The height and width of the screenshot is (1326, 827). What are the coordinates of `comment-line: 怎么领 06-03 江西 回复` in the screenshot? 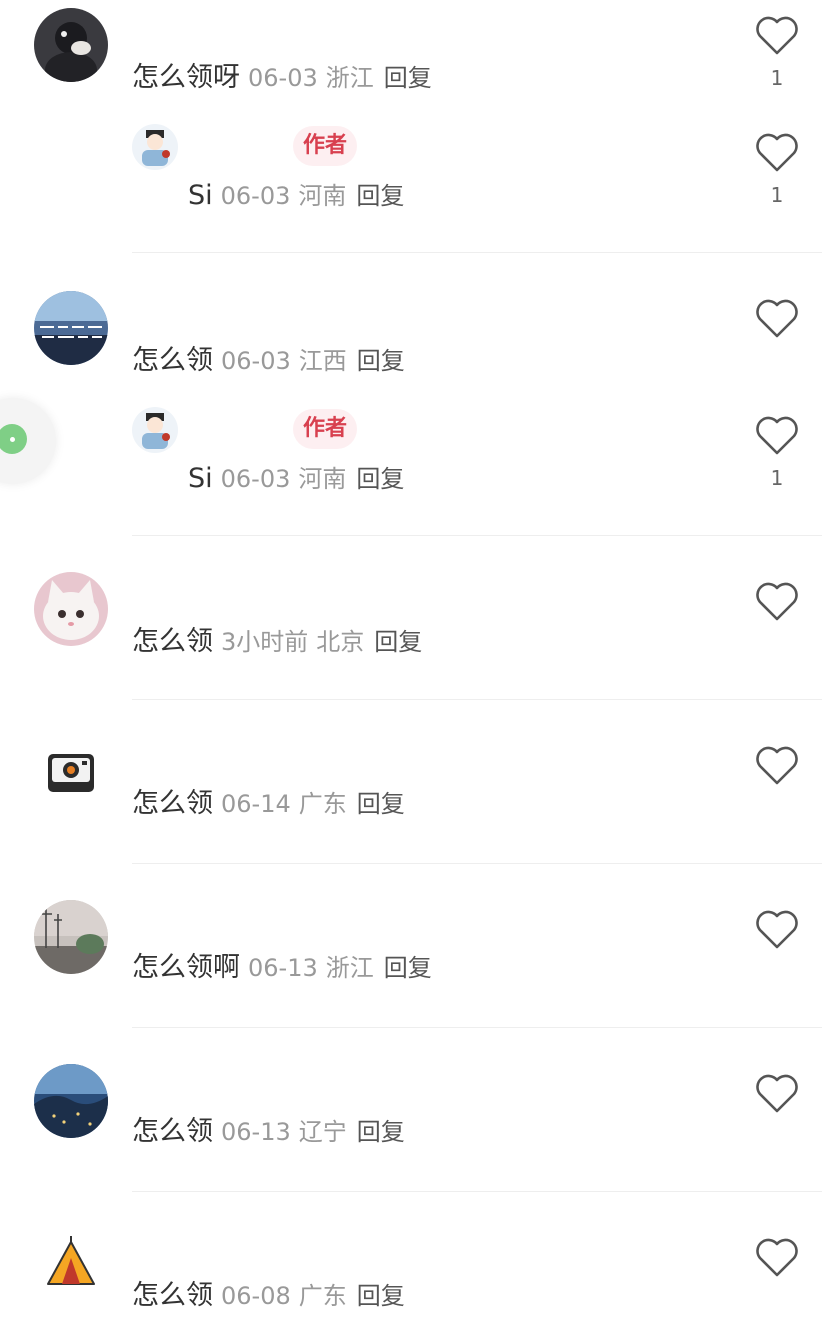 It's located at (268, 361).